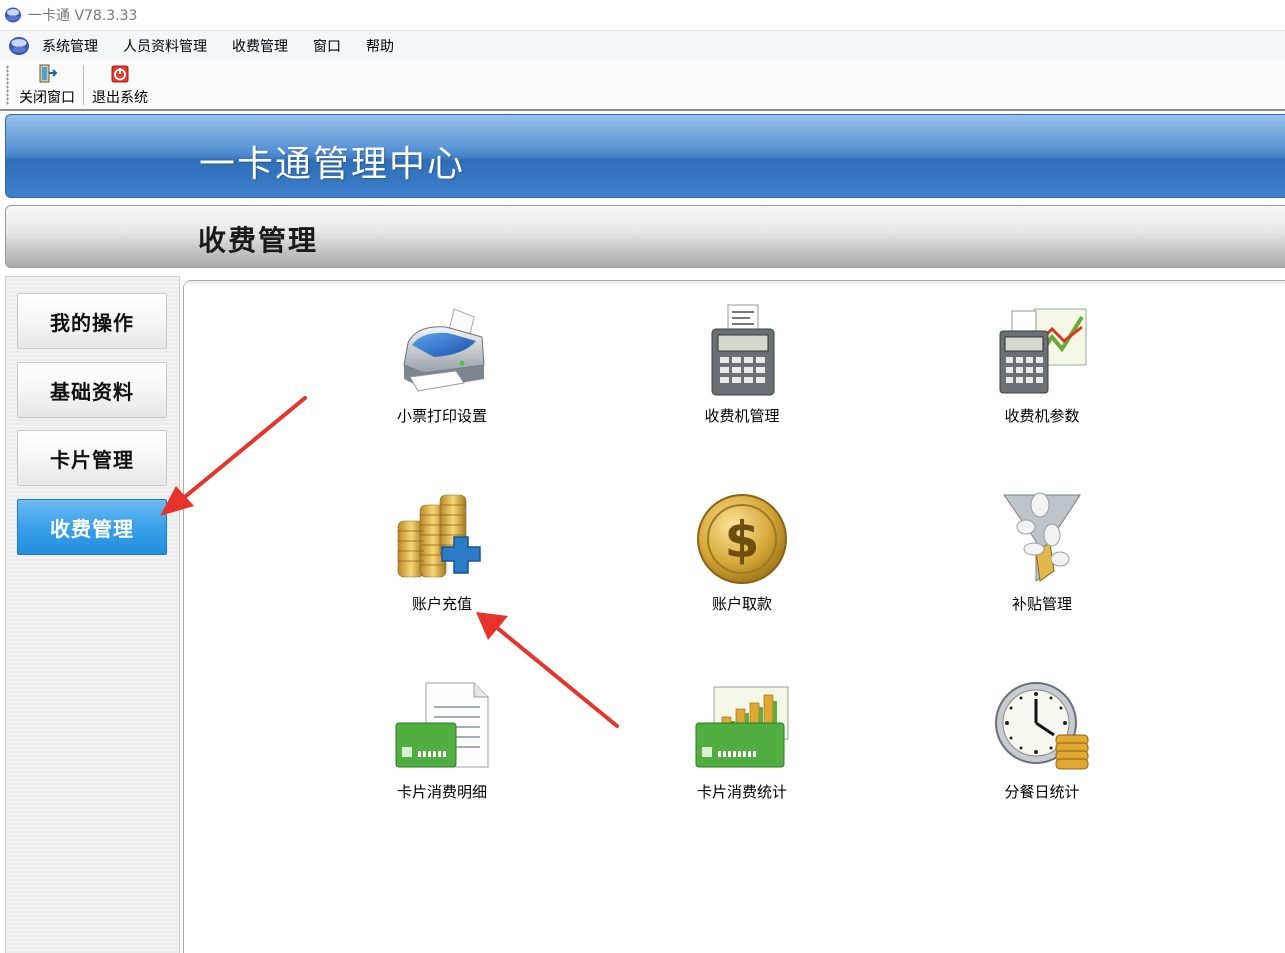 Image resolution: width=1285 pixels, height=953 pixels. What do you see at coordinates (92, 321) in the screenshot?
I see `sidebar-item-my-operations: 我的操作` at bounding box center [92, 321].